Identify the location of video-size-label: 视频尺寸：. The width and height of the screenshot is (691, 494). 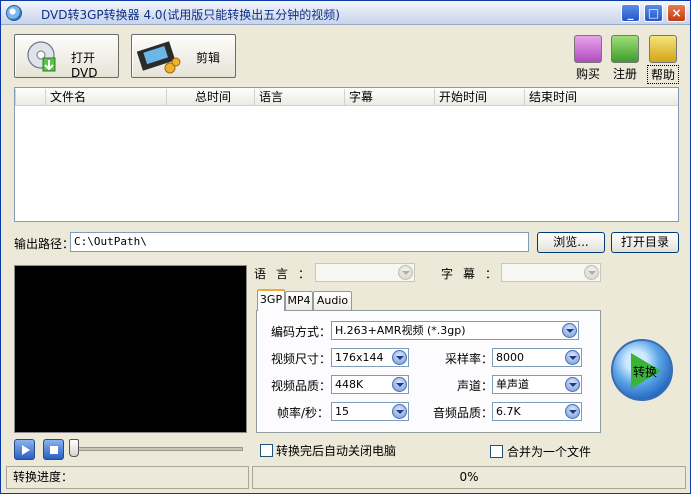
(301, 359).